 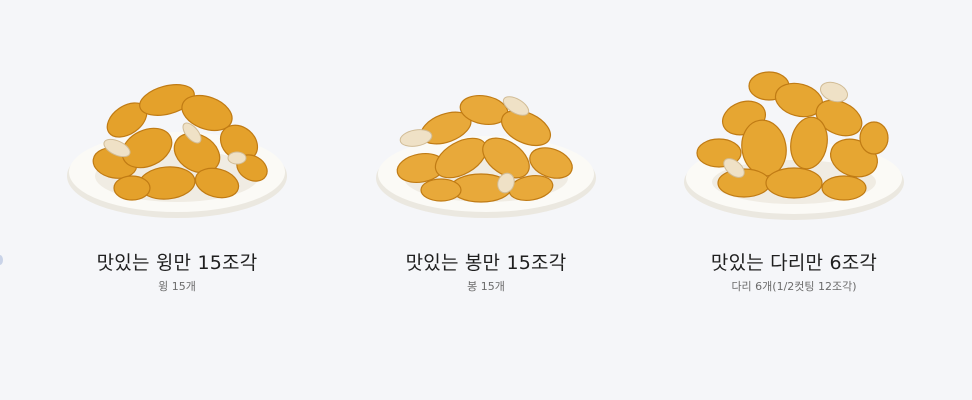 What do you see at coordinates (794, 145) in the screenshot?
I see `chicken-drumsticks-plate-icon` at bounding box center [794, 145].